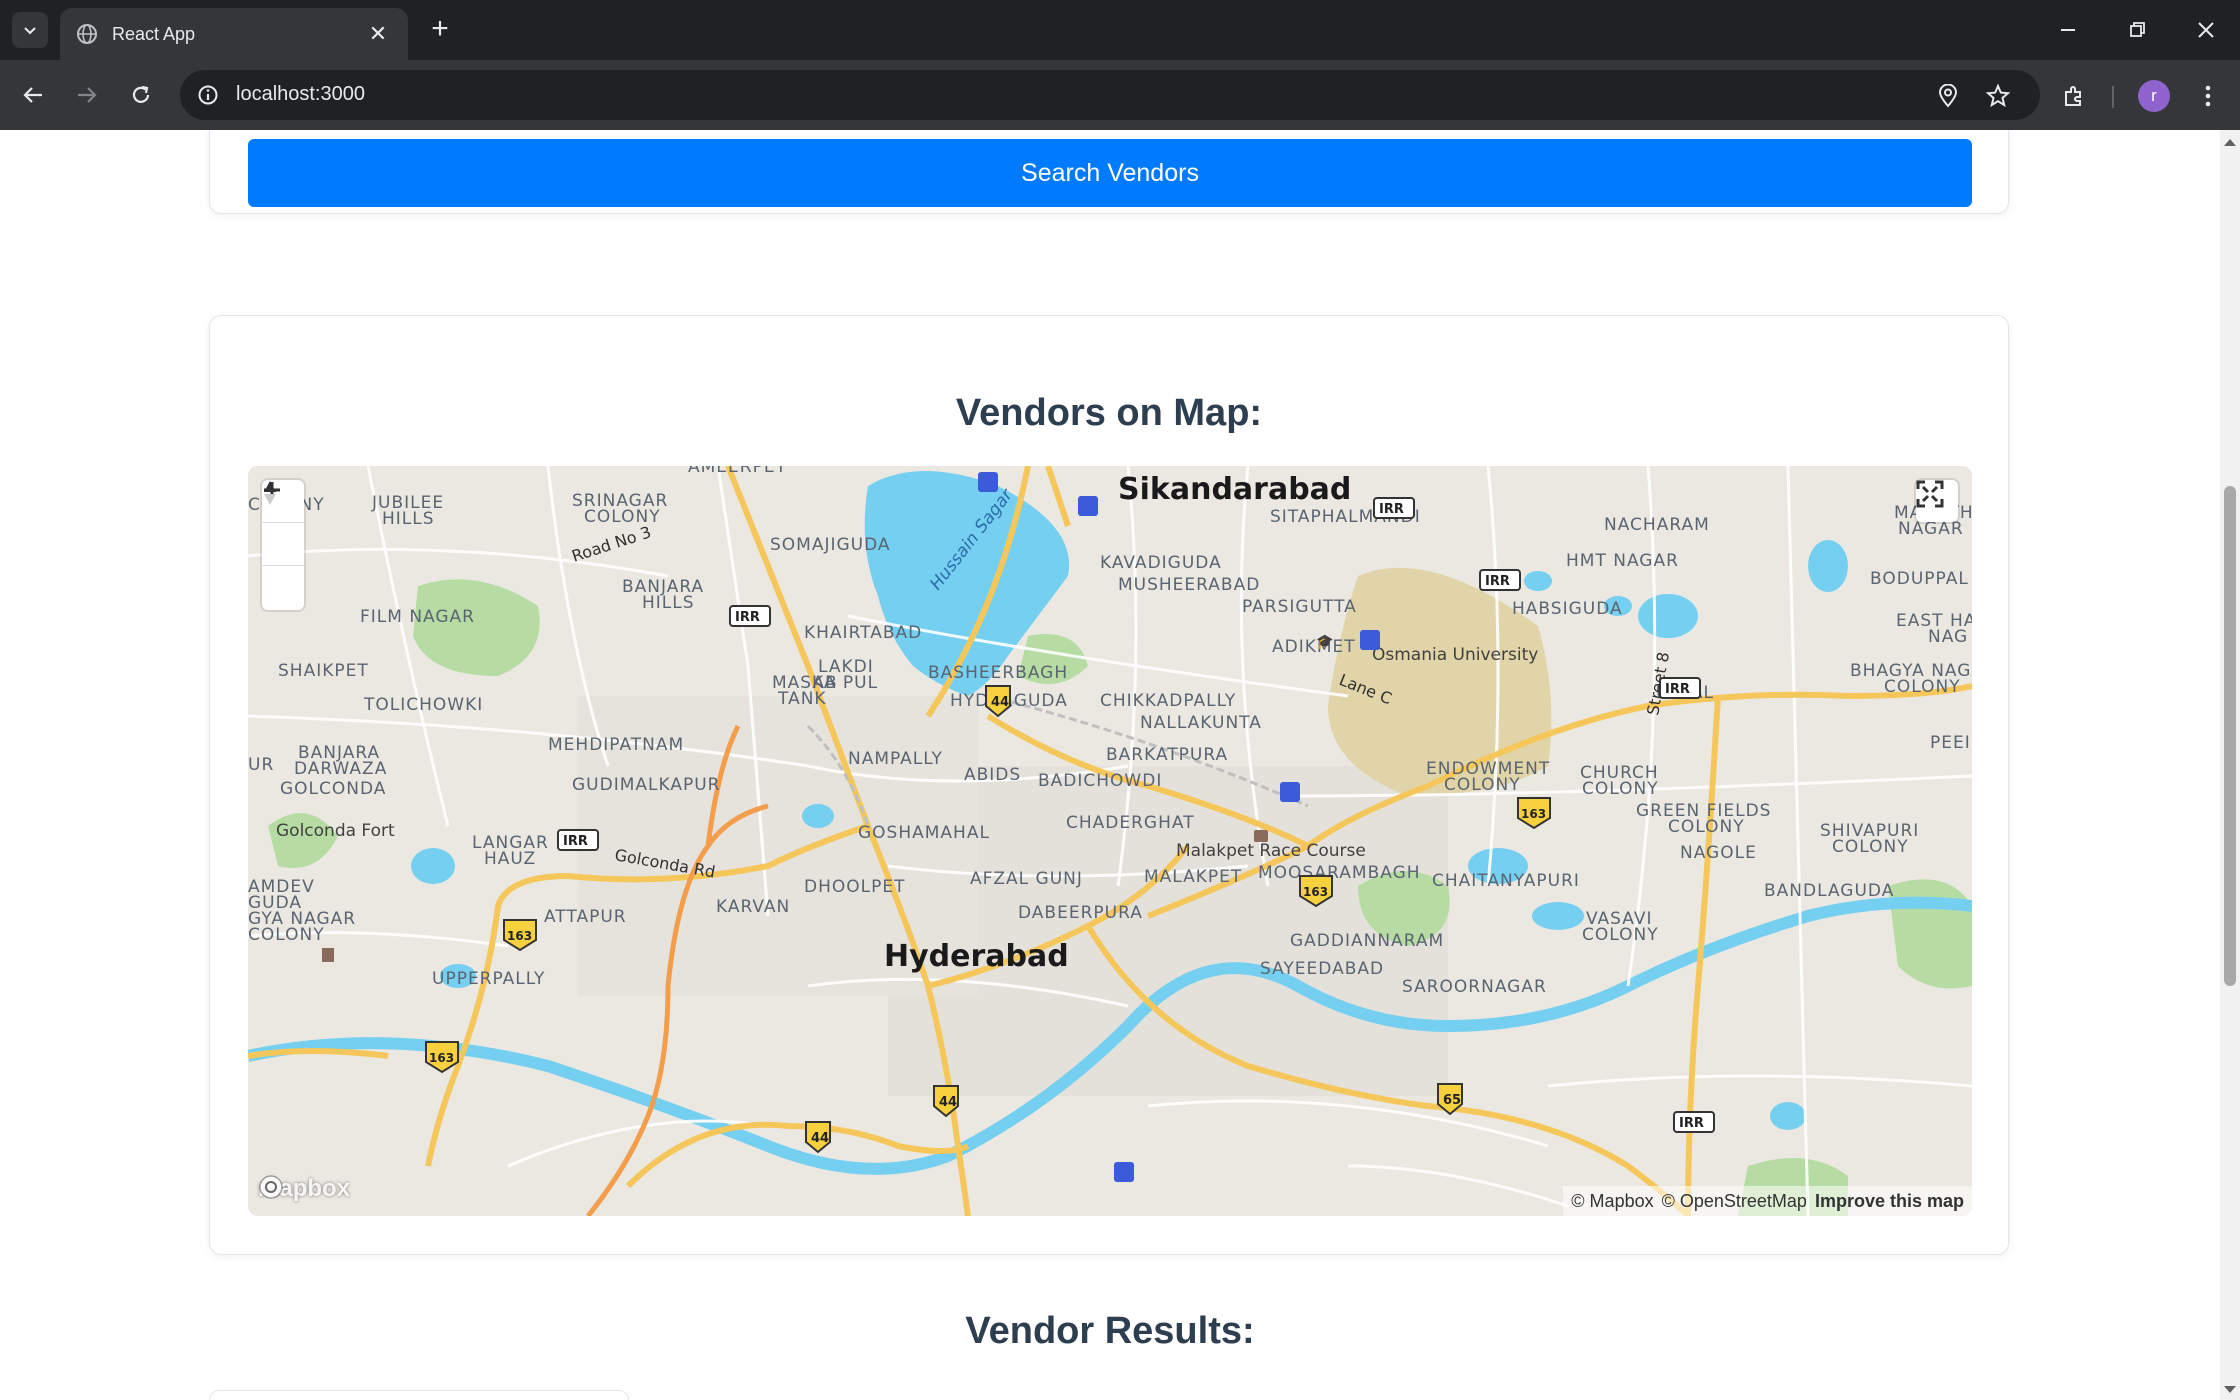 The width and height of the screenshot is (2240, 1400). I want to click on new-tab-button: +, so click(440, 30).